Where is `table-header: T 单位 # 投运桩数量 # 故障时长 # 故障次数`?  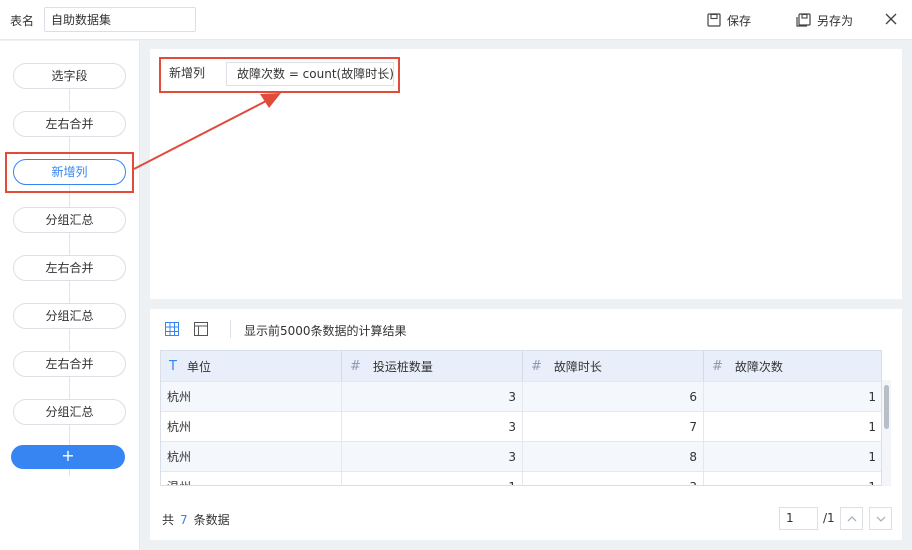
table-header: T 单位 # 投运桩数量 # 故障时长 # 故障次数 is located at coordinates (521, 366).